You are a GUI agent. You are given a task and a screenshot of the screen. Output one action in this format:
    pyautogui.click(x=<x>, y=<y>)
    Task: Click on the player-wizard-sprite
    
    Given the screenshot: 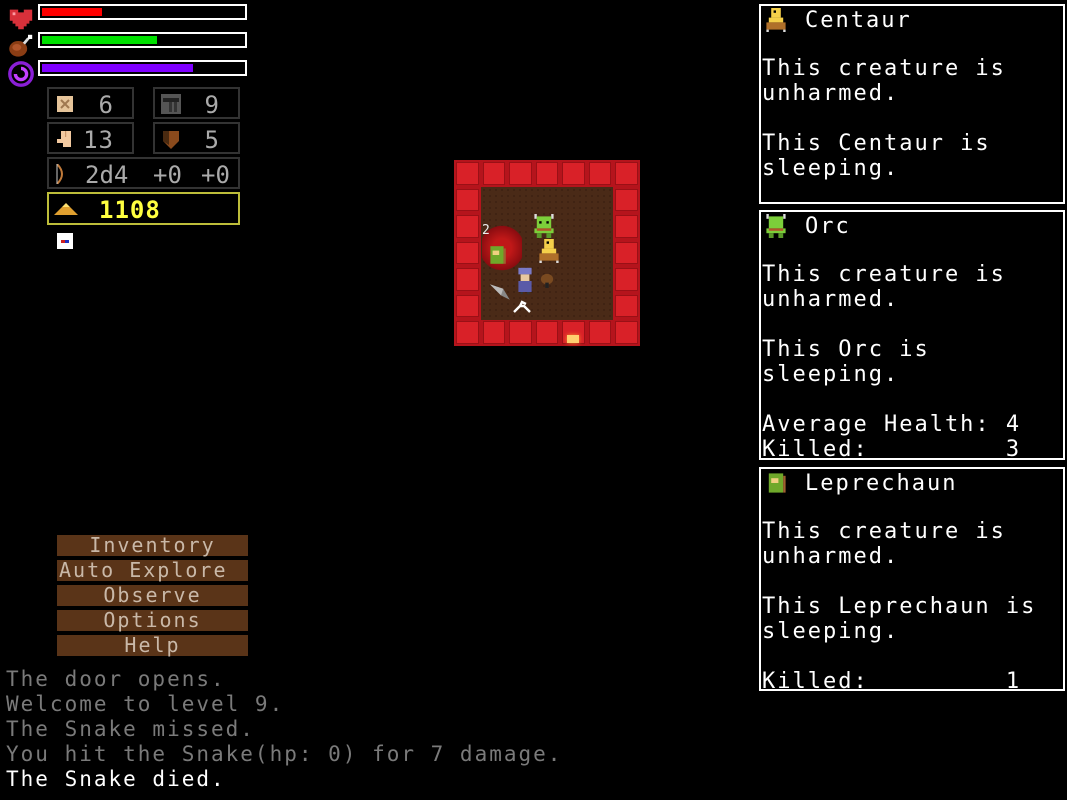 What is the action you would take?
    pyautogui.click(x=525, y=281)
    